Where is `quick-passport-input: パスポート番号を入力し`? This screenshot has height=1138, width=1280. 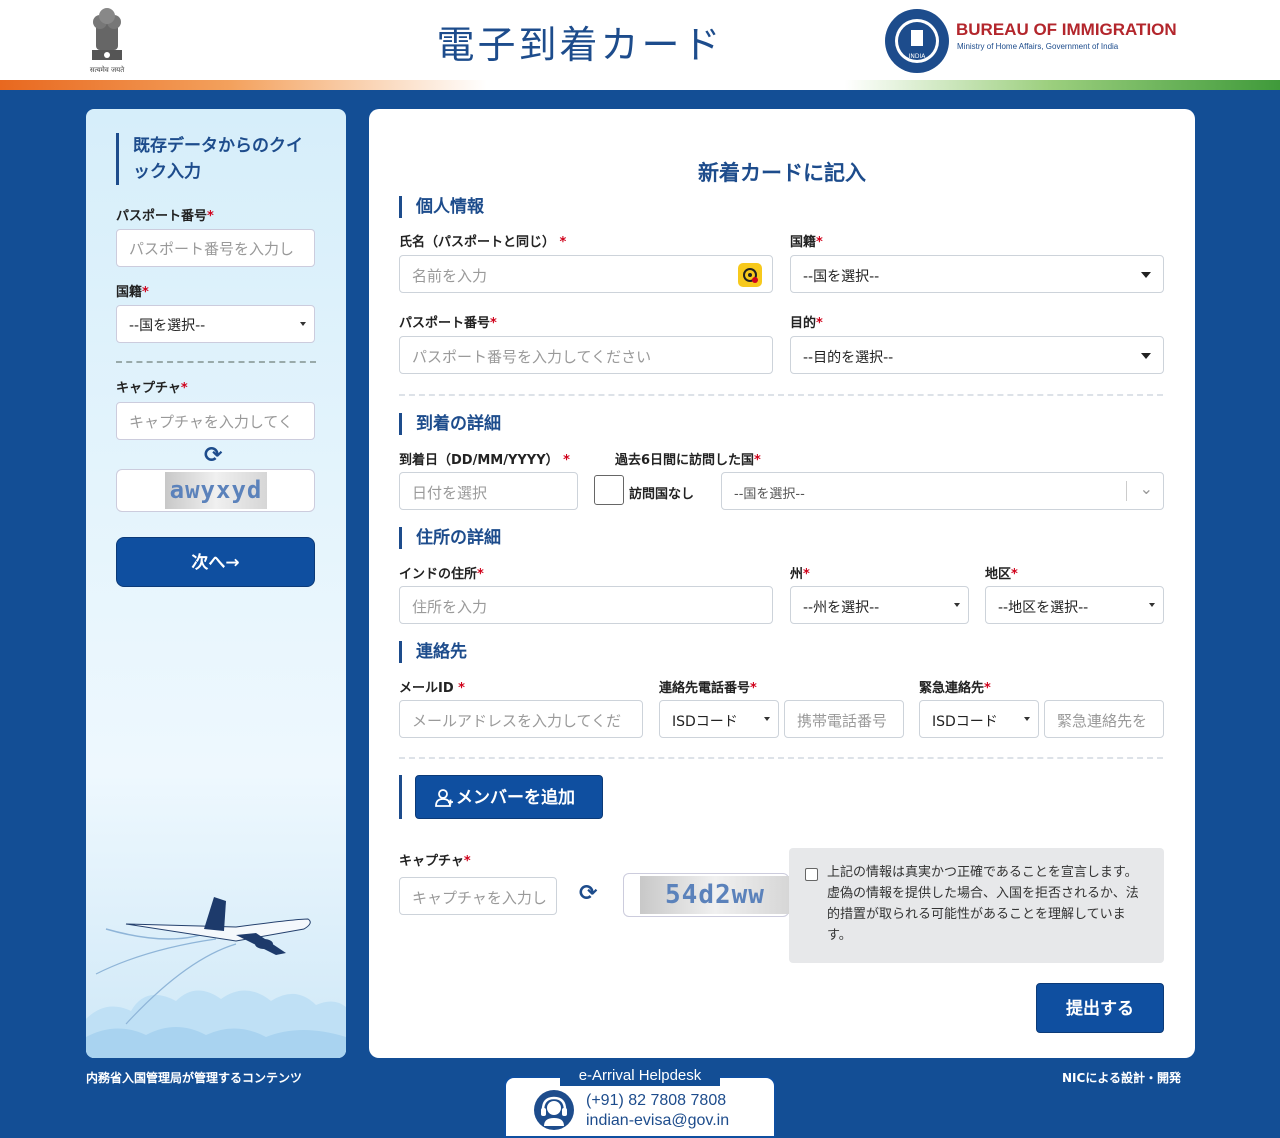
quick-passport-input: パスポート番号を入力し is located at coordinates (215, 248).